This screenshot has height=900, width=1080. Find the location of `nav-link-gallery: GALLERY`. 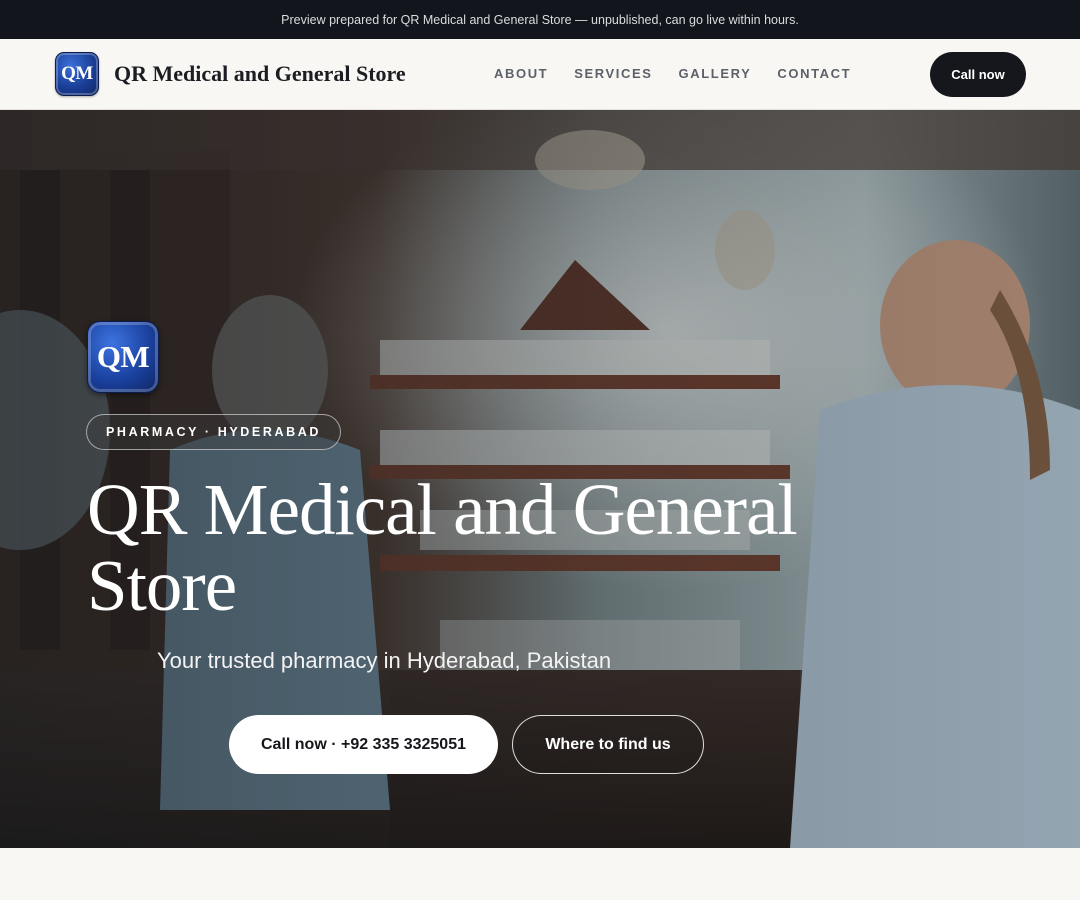

nav-link-gallery: GALLERY is located at coordinates (715, 73).